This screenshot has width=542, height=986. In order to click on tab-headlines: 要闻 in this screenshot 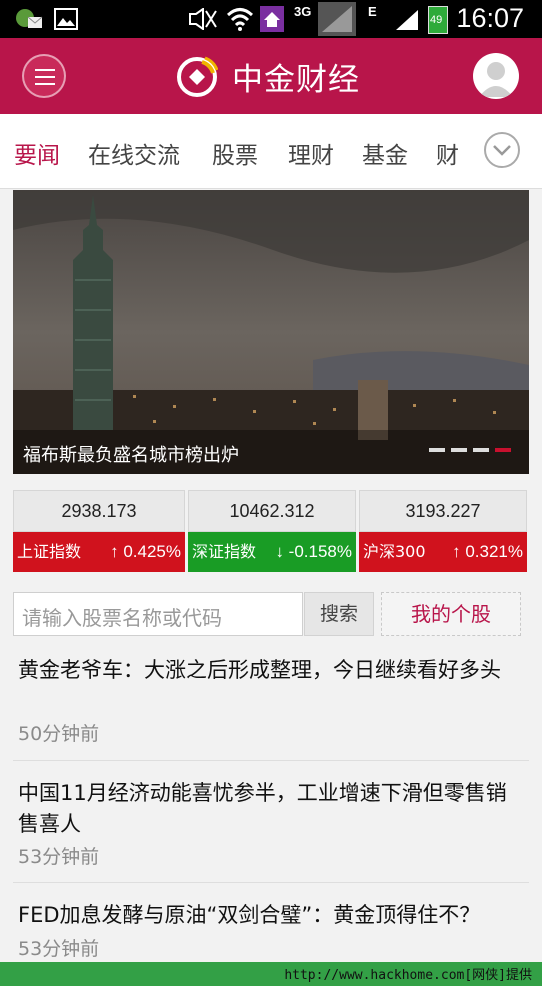, I will do `click(37, 153)`.